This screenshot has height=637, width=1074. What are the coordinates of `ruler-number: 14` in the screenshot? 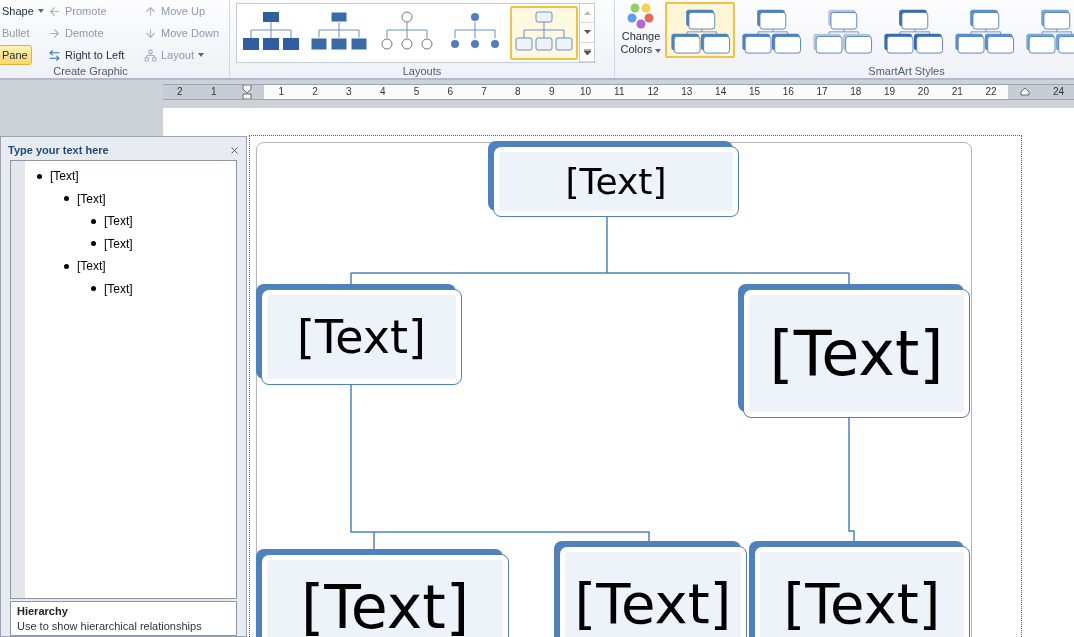 It's located at (721, 92).